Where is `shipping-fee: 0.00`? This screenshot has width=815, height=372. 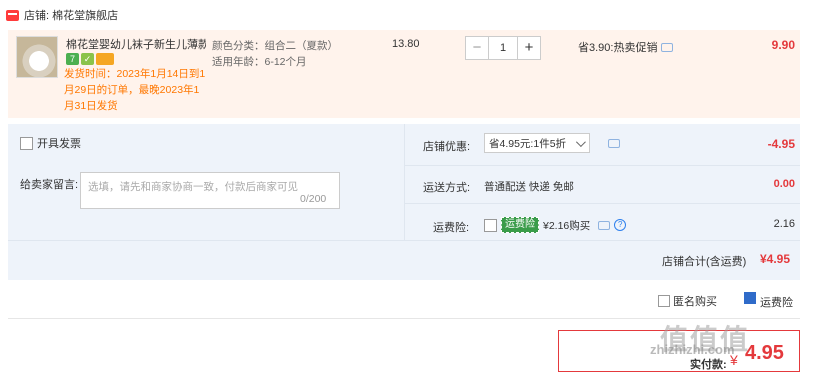 shipping-fee: 0.00 is located at coordinates (784, 184).